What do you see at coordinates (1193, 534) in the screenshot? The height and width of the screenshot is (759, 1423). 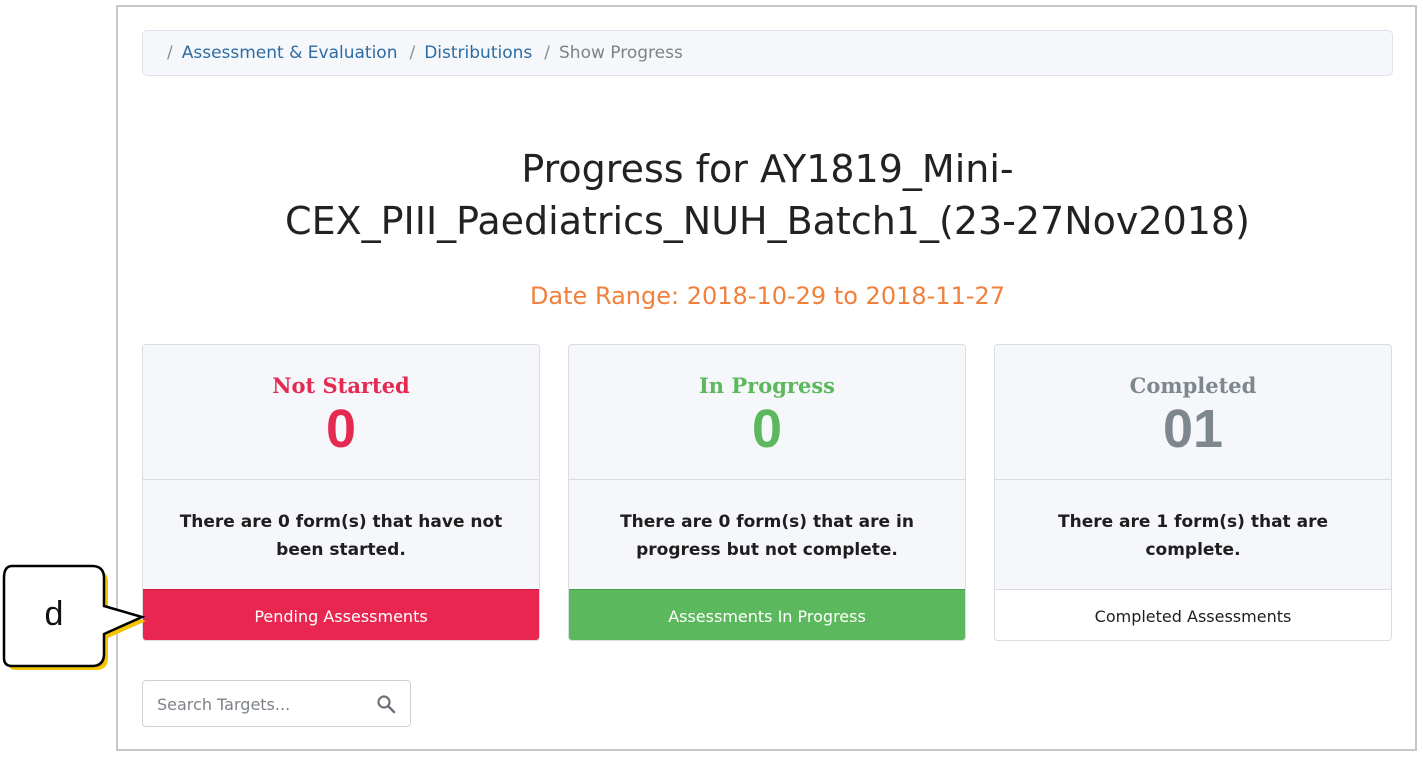 I see `card-description: There are 1 form(s) that are complete.` at bounding box center [1193, 534].